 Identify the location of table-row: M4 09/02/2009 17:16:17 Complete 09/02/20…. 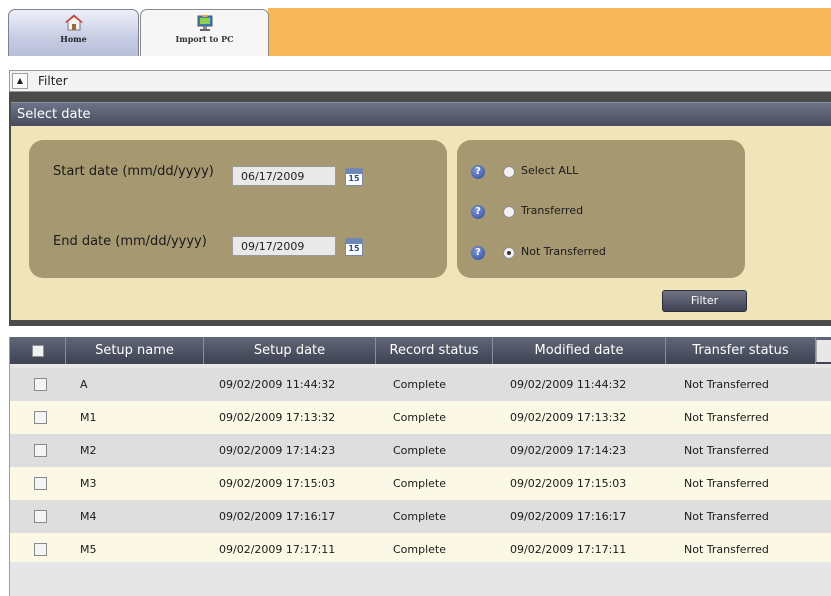
(420, 516).